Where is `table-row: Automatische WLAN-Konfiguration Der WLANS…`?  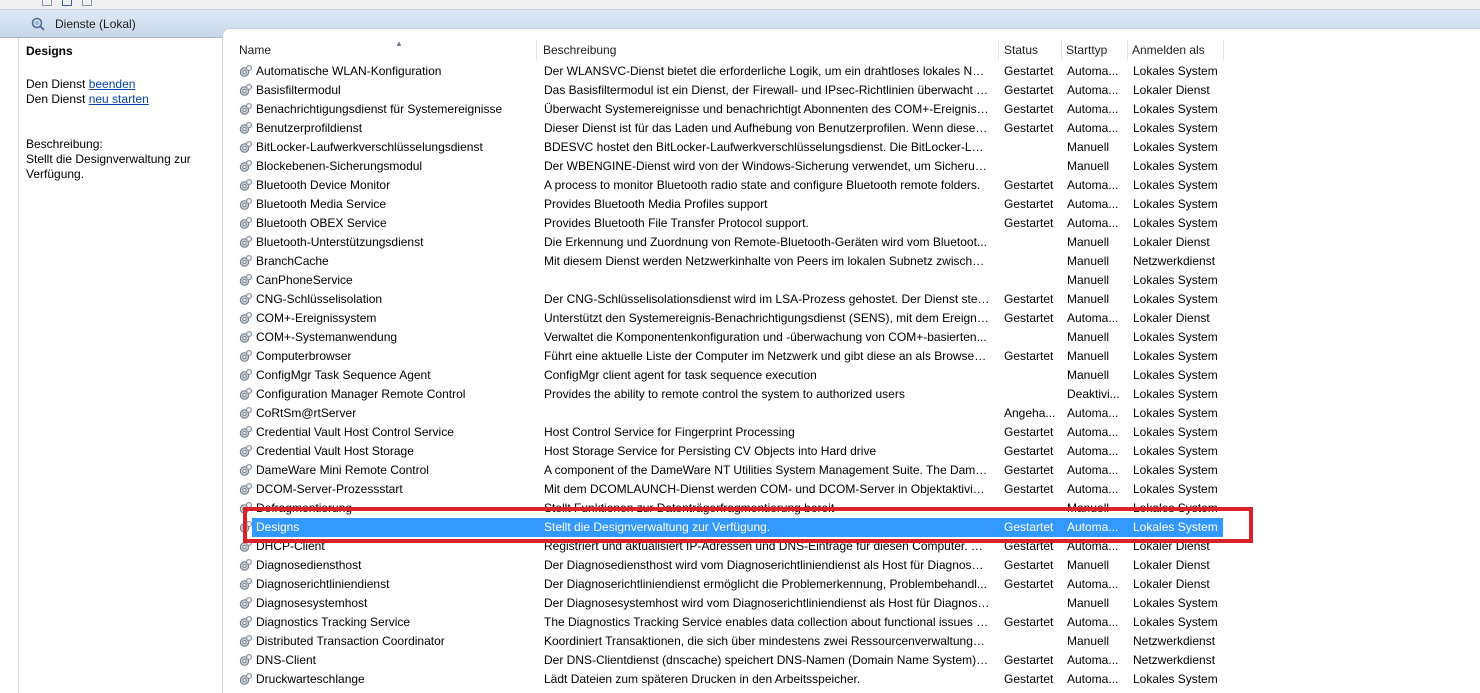 table-row: Automatische WLAN-Konfiguration Der WLANS… is located at coordinates (857, 71).